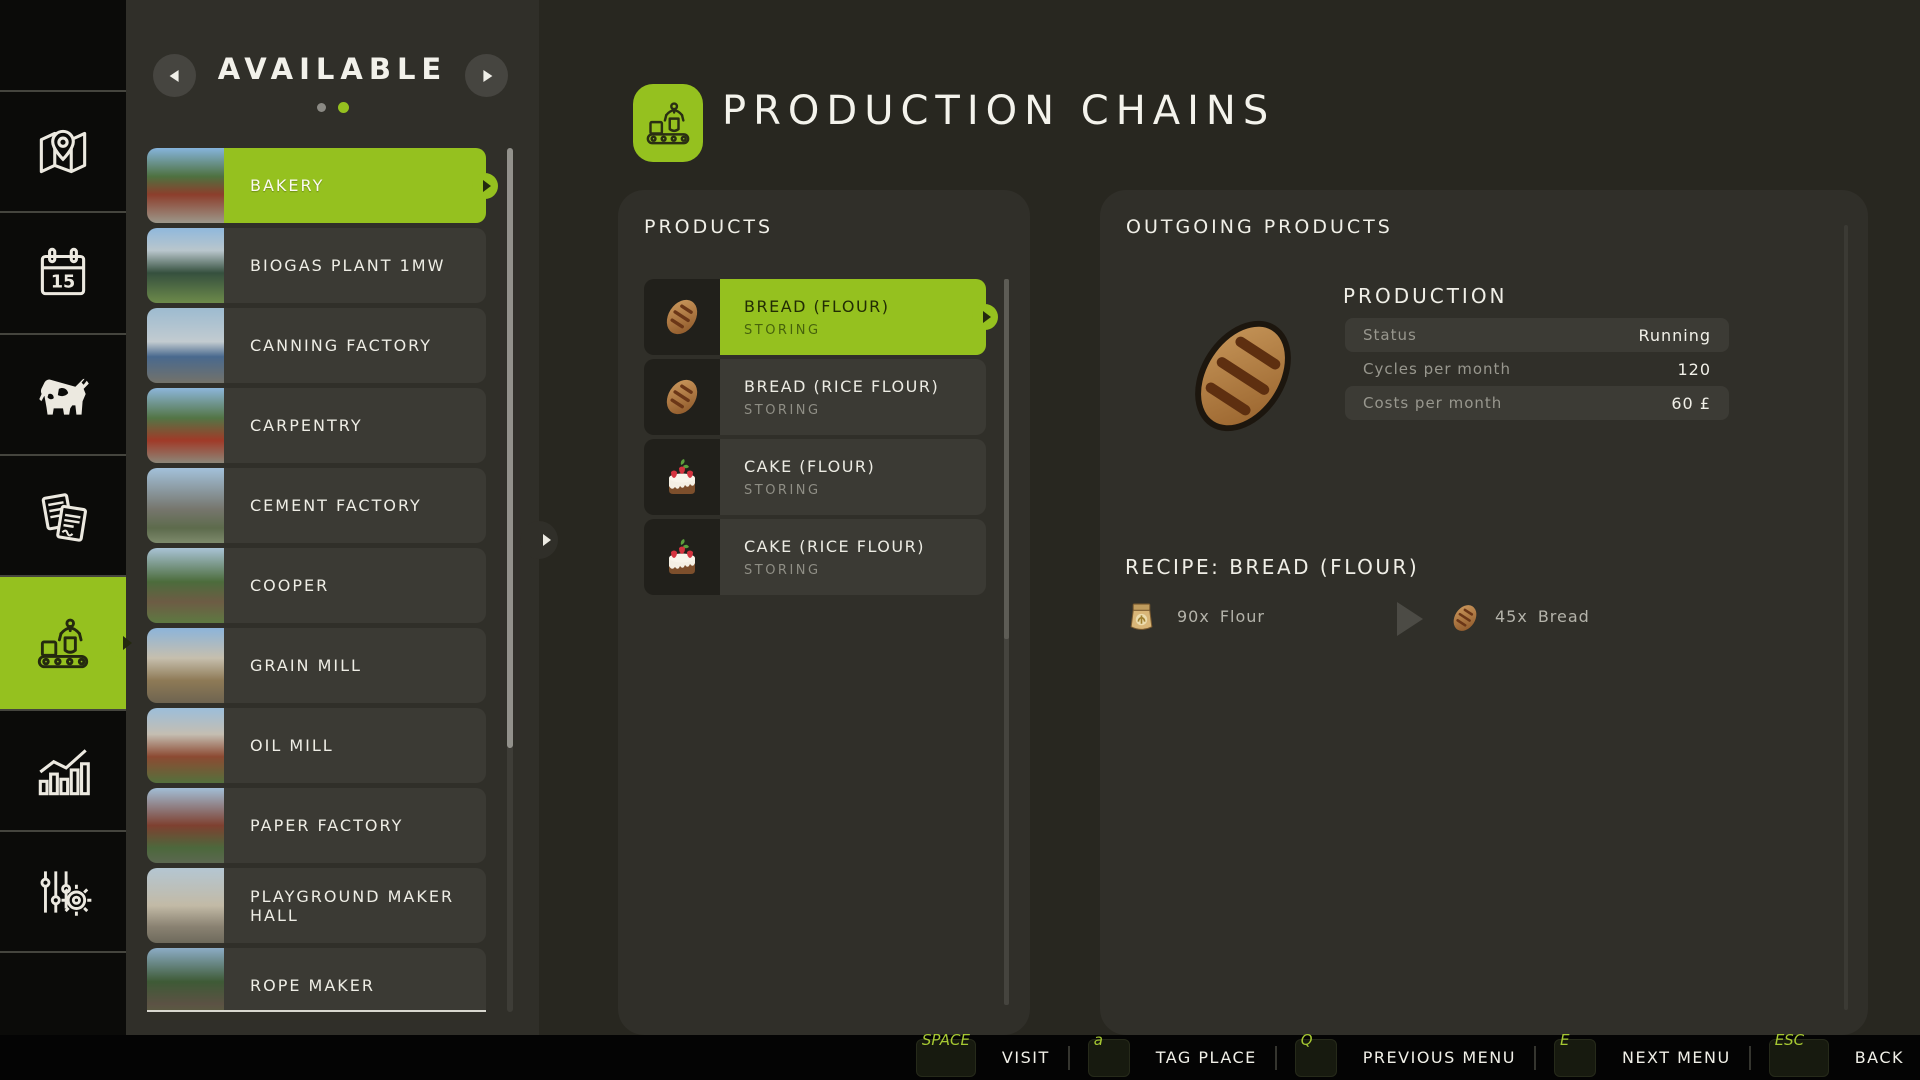  Describe the element at coordinates (817, 306) in the screenshot. I see `product-label: BREAD (FLOUR)` at that location.